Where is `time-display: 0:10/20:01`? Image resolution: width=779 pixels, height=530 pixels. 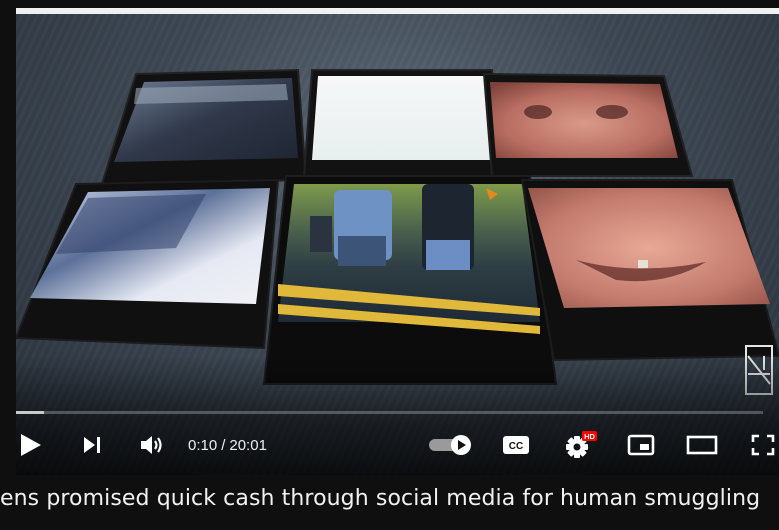
time-display: 0:10/20:01 is located at coordinates (227, 445).